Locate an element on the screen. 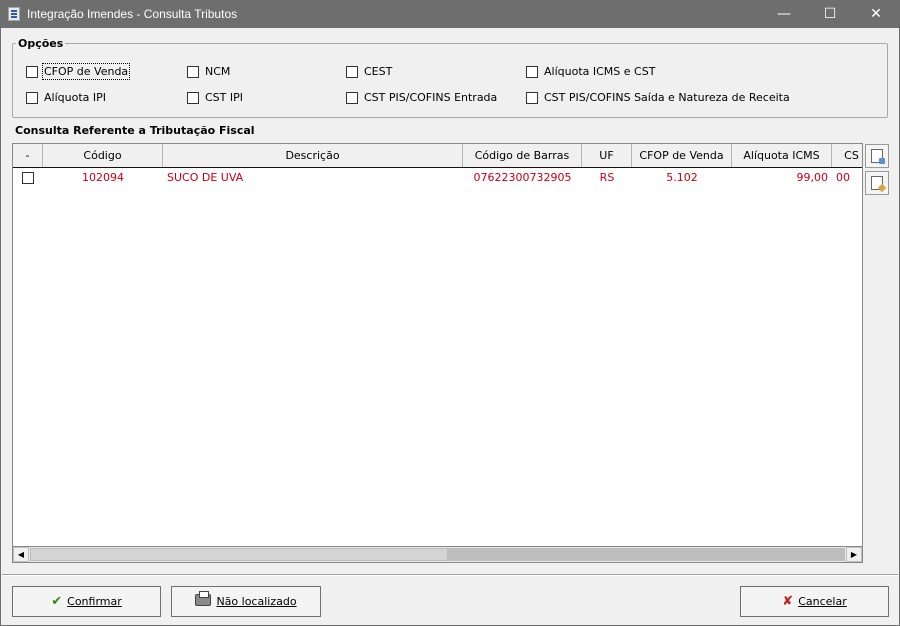 Image resolution: width=900 pixels, height=626 pixels. column-header-select: - is located at coordinates (28, 155).